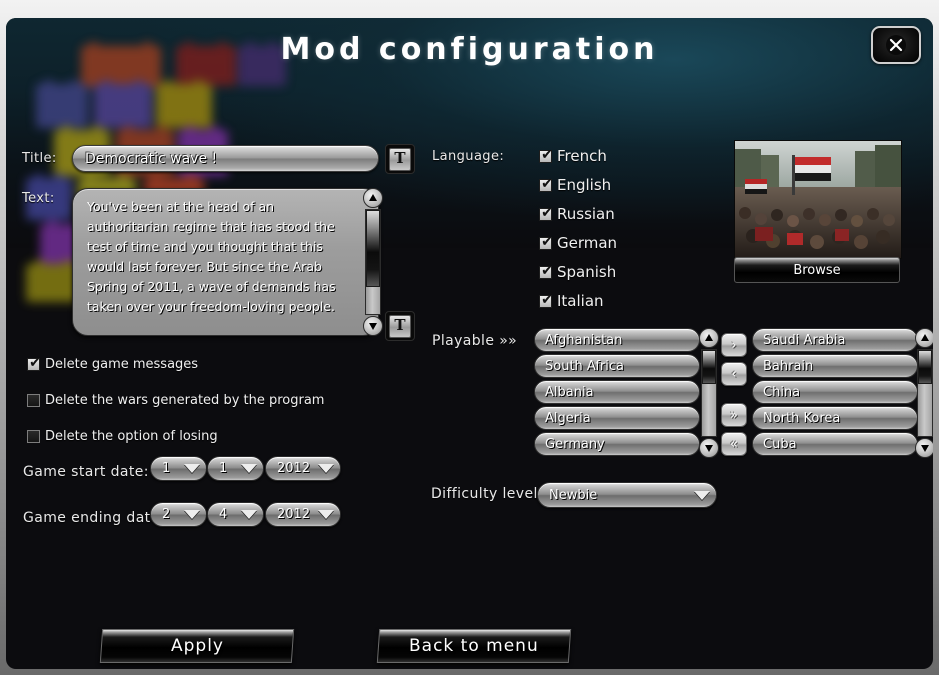 This screenshot has height=675, width=939. I want to click on list-item: Saudi Arabia, so click(835, 340).